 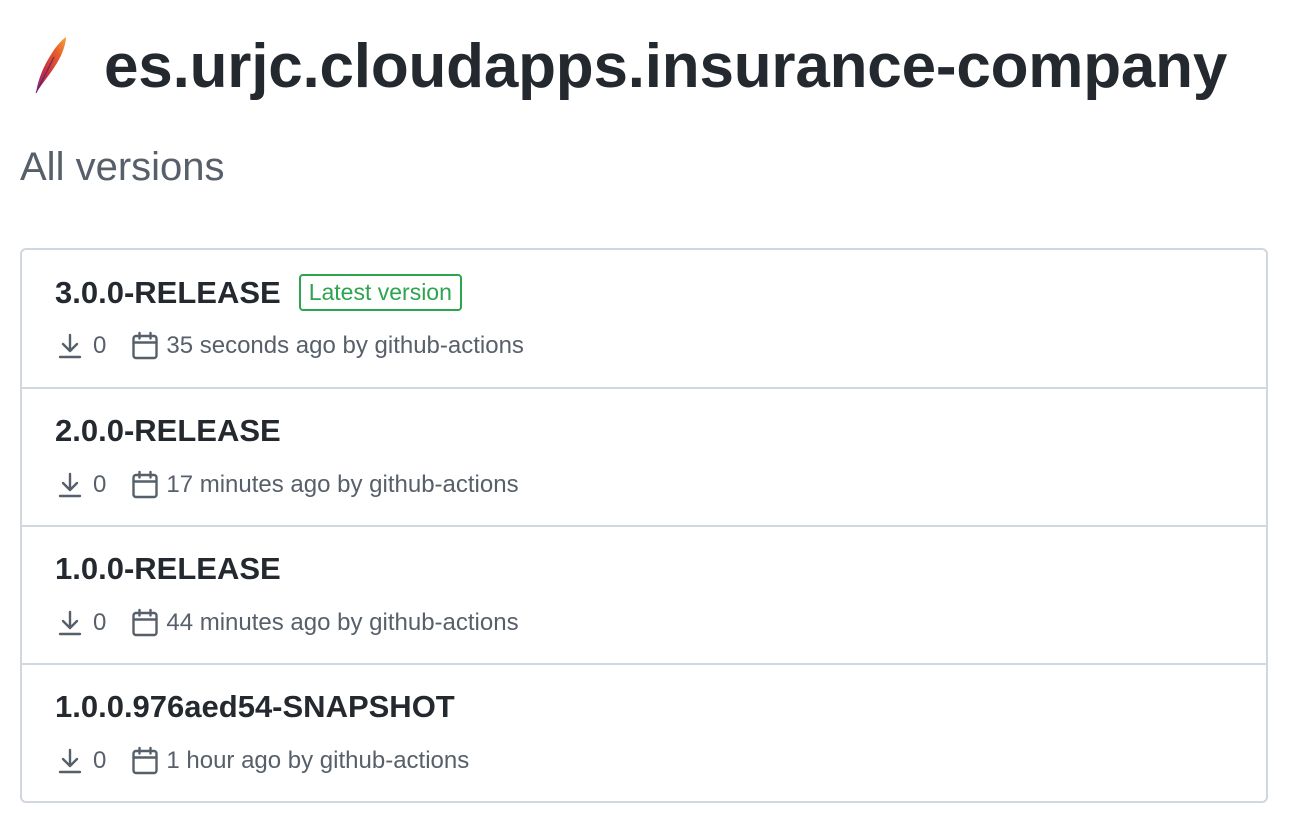 I want to click on version-link: 1.0.0.976aed54-SNAPSHOT, so click(x=255, y=707).